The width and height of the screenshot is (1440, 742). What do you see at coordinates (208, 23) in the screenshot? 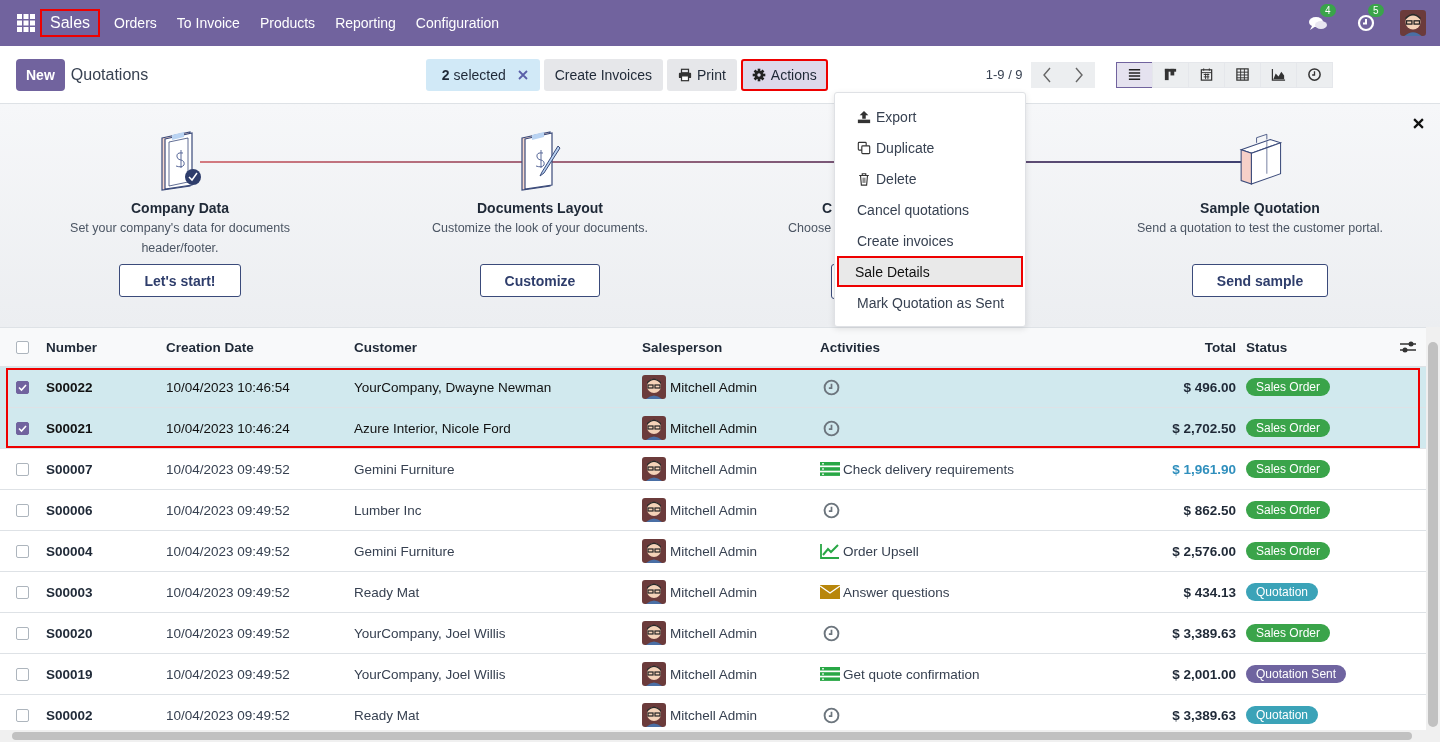
I see `nav-menu-item: To Invoice` at bounding box center [208, 23].